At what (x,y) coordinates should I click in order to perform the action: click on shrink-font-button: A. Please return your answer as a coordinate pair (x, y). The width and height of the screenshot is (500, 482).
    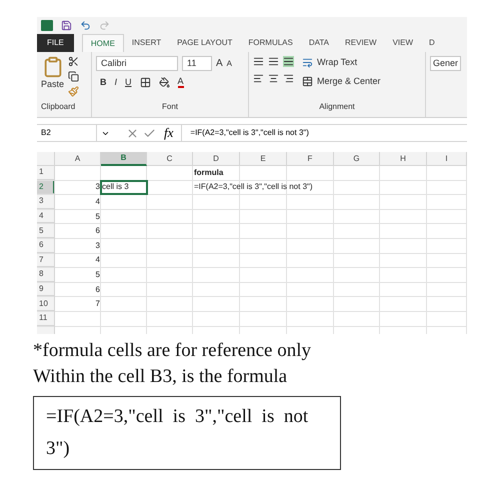
    Looking at the image, I should click on (229, 64).